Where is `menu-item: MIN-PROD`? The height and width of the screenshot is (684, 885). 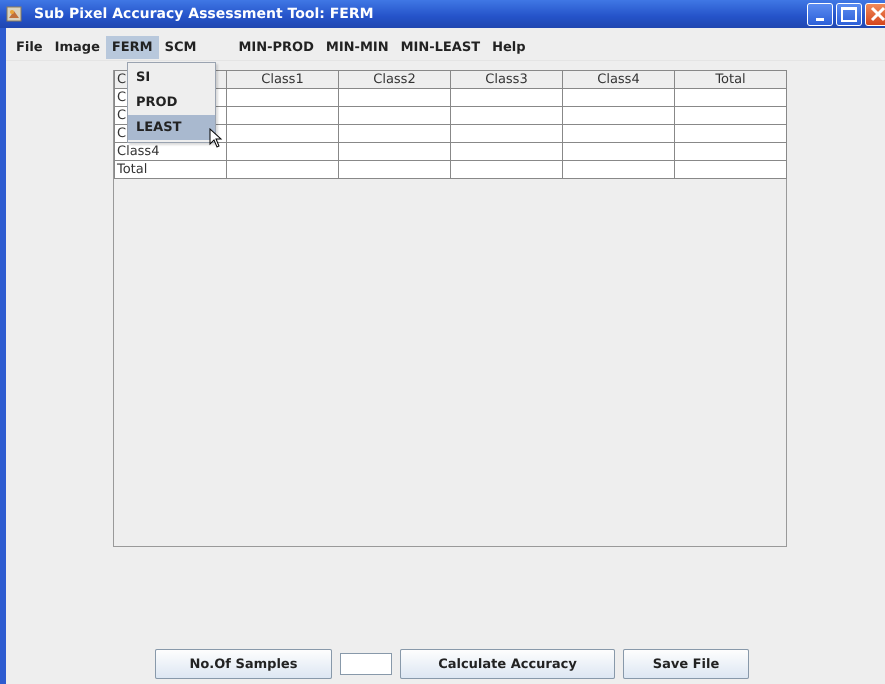
menu-item: MIN-PROD is located at coordinates (276, 47).